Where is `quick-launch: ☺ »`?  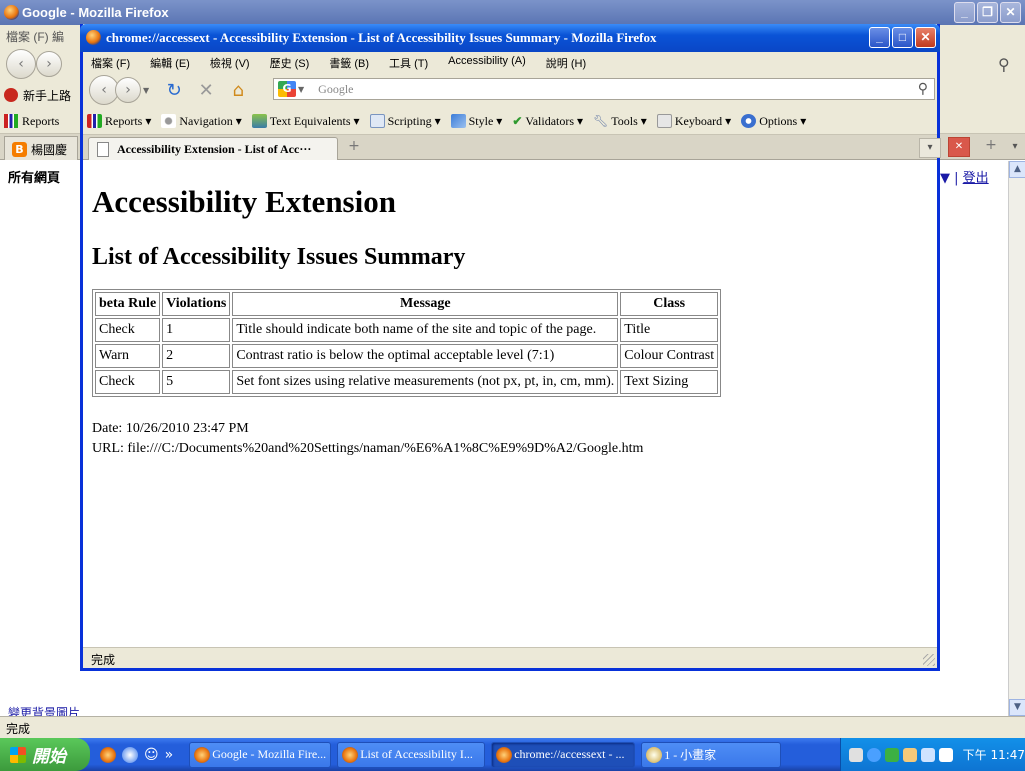 quick-launch: ☺ » is located at coordinates (136, 754).